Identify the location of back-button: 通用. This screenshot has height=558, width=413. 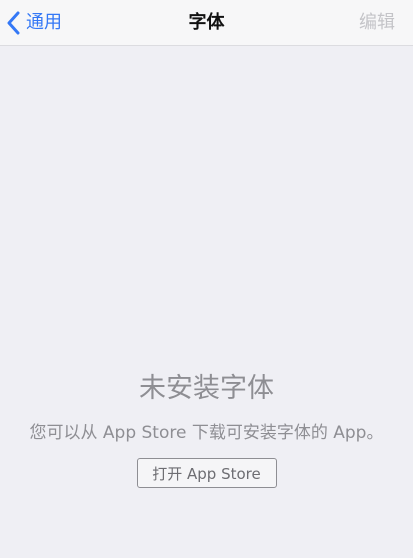
(34, 23).